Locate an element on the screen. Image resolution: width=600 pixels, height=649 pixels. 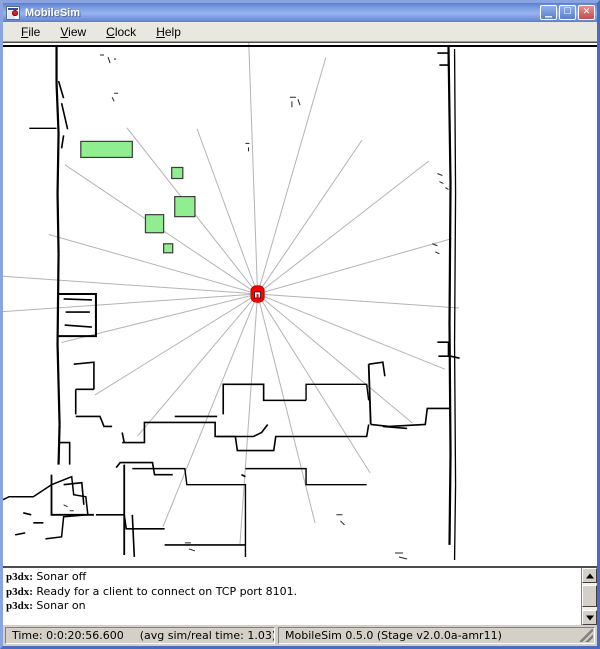
menu-label-view-rest: iew is located at coordinates (77, 31).